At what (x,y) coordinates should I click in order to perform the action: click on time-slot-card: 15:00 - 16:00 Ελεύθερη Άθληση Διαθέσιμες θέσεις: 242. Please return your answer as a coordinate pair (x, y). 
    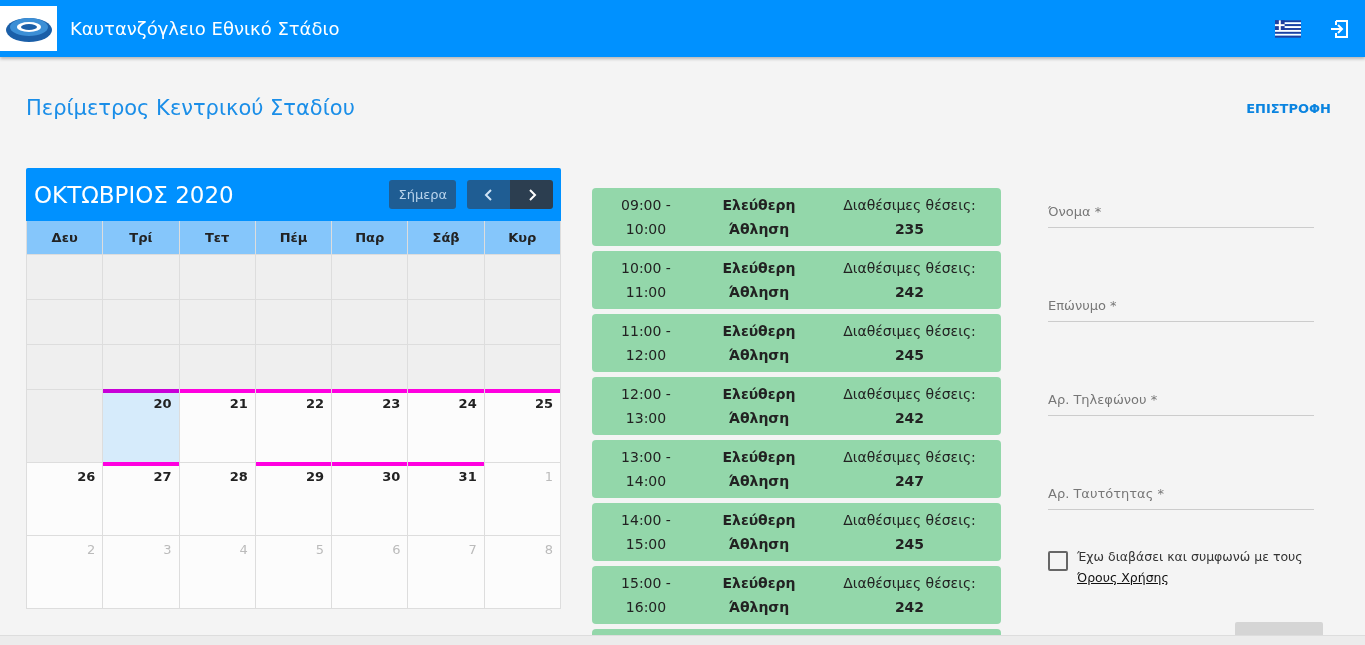
    Looking at the image, I should click on (796, 595).